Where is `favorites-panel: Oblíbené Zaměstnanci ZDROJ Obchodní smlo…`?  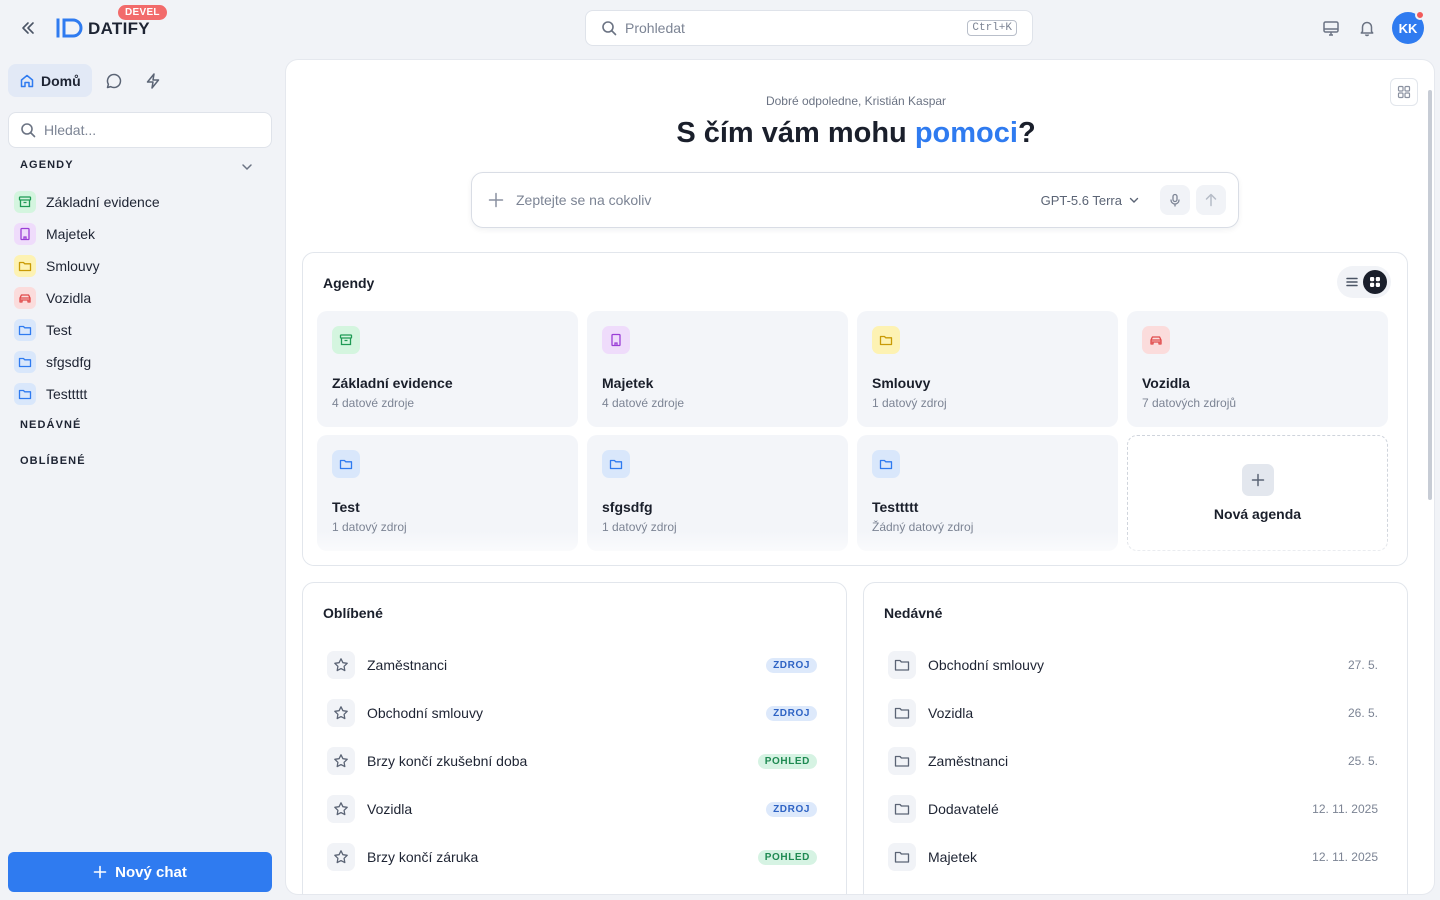 favorites-panel: Oblíbené Zaměstnanci ZDROJ Obchodní smlo… is located at coordinates (574, 738).